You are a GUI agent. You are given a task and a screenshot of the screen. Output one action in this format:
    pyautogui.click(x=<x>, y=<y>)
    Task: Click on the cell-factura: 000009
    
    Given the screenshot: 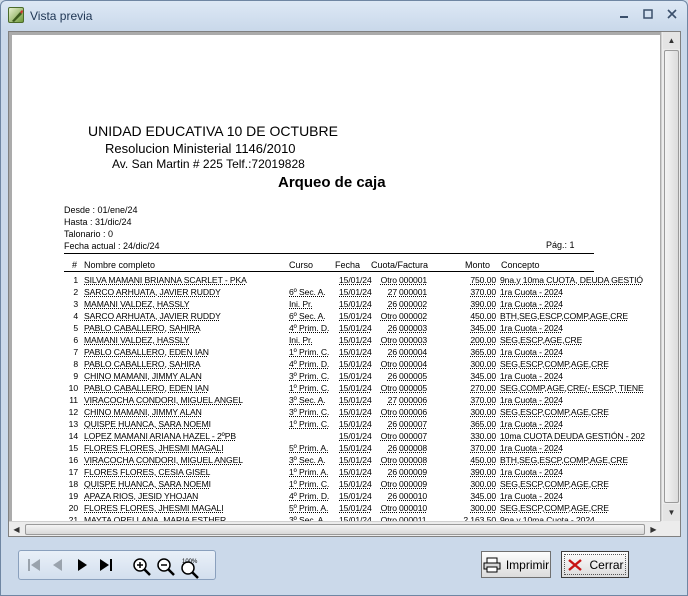 What is the action you would take?
    pyautogui.click(x=413, y=484)
    